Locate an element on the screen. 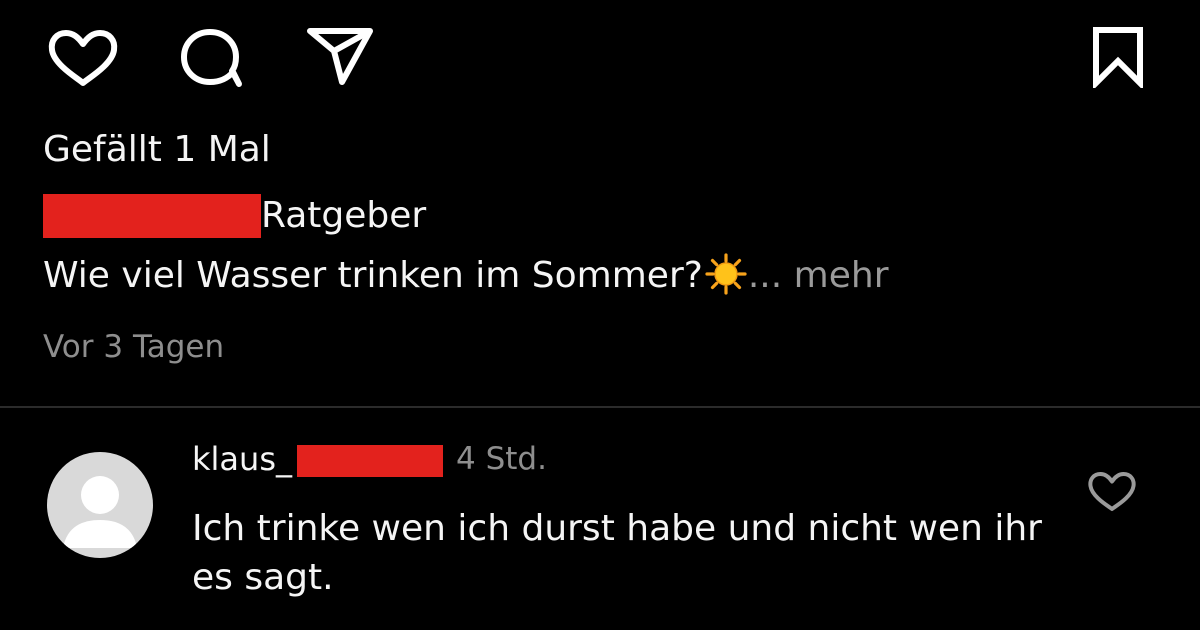 The height and width of the screenshot is (630, 1200). bookmark-icon is located at coordinates (1118, 57).